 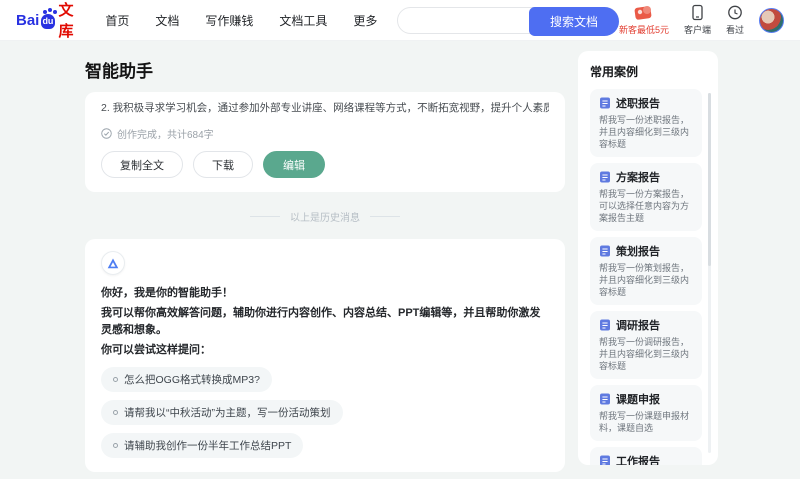 I want to click on edit-button: 编辑, so click(x=294, y=164).